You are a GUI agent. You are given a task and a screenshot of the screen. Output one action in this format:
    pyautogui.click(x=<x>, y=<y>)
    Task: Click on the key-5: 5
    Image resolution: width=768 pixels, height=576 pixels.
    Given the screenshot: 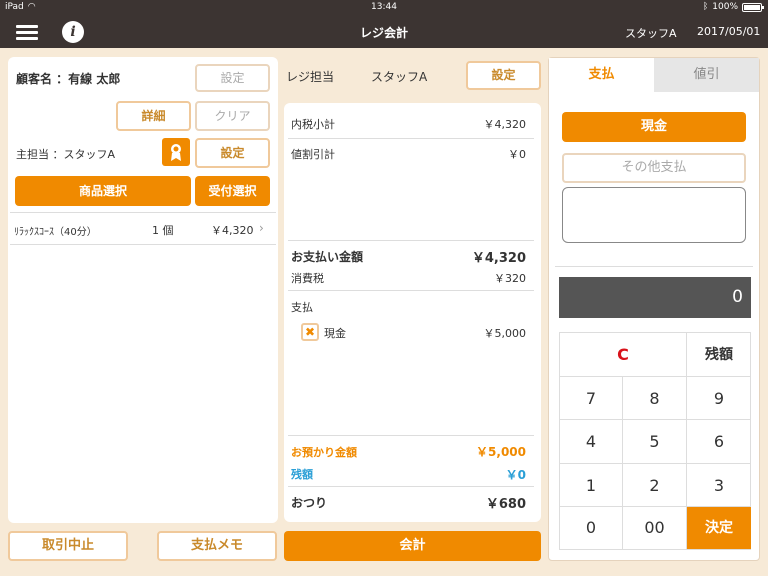 What is the action you would take?
    pyautogui.click(x=655, y=442)
    